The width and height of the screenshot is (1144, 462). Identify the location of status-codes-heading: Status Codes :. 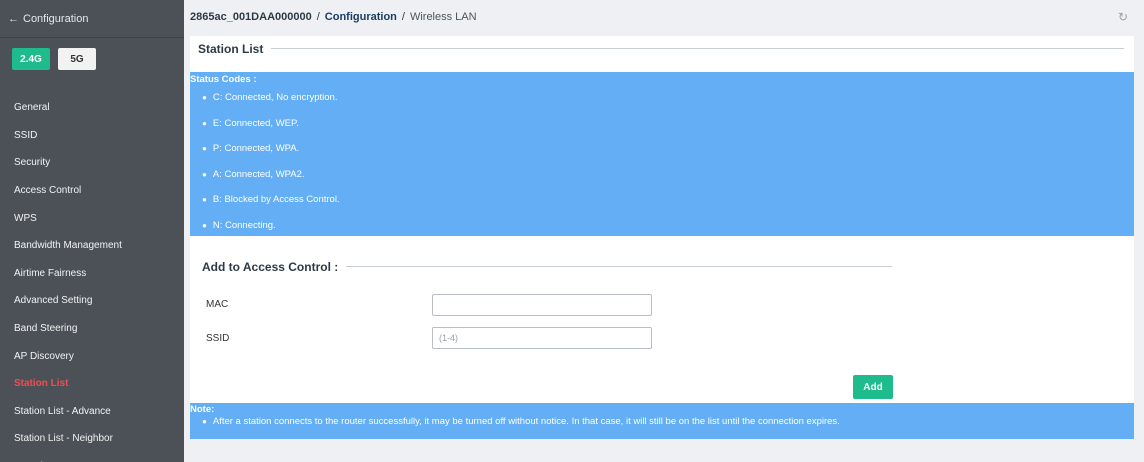
(223, 79).